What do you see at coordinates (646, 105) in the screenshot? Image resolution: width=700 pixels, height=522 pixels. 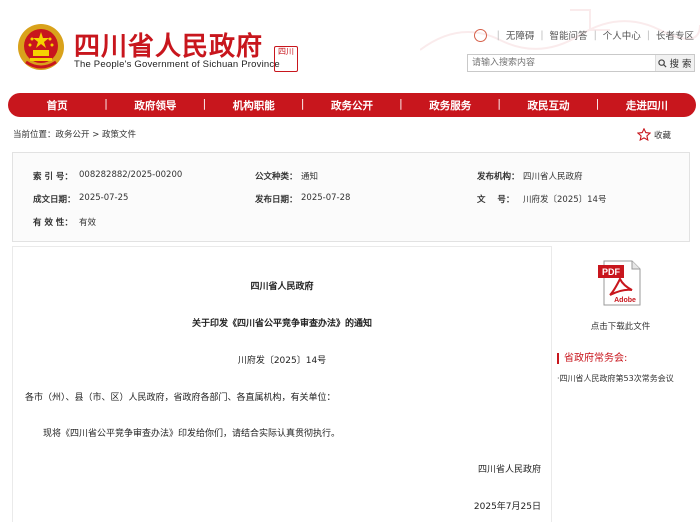 I see `nav-about-sichuan: 走进四川` at bounding box center [646, 105].